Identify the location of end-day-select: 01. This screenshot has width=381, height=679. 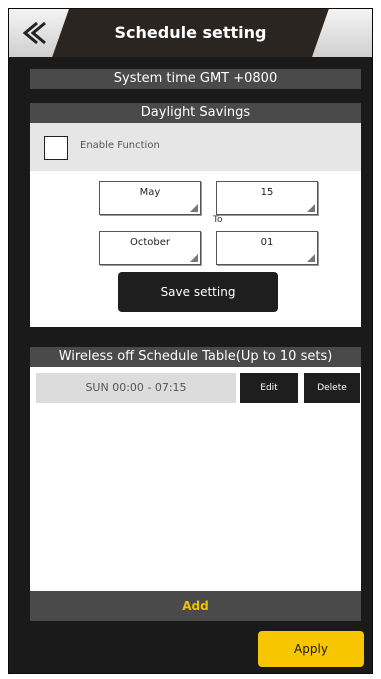
(267, 248).